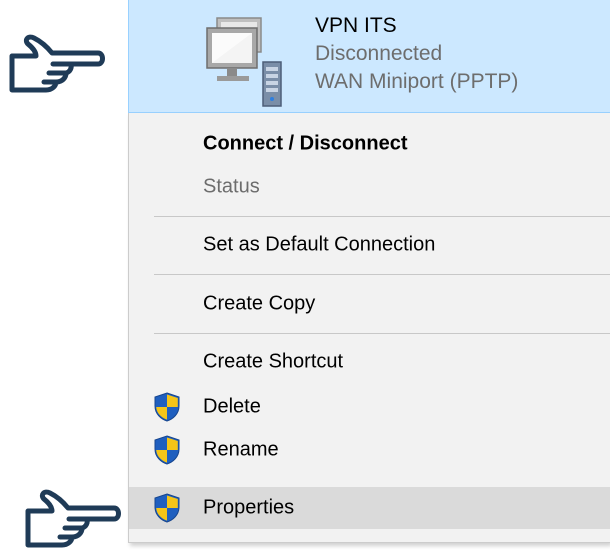 Image resolution: width=610 pixels, height=551 pixels. I want to click on menu-item-create-copy: Create Copy, so click(369, 304).